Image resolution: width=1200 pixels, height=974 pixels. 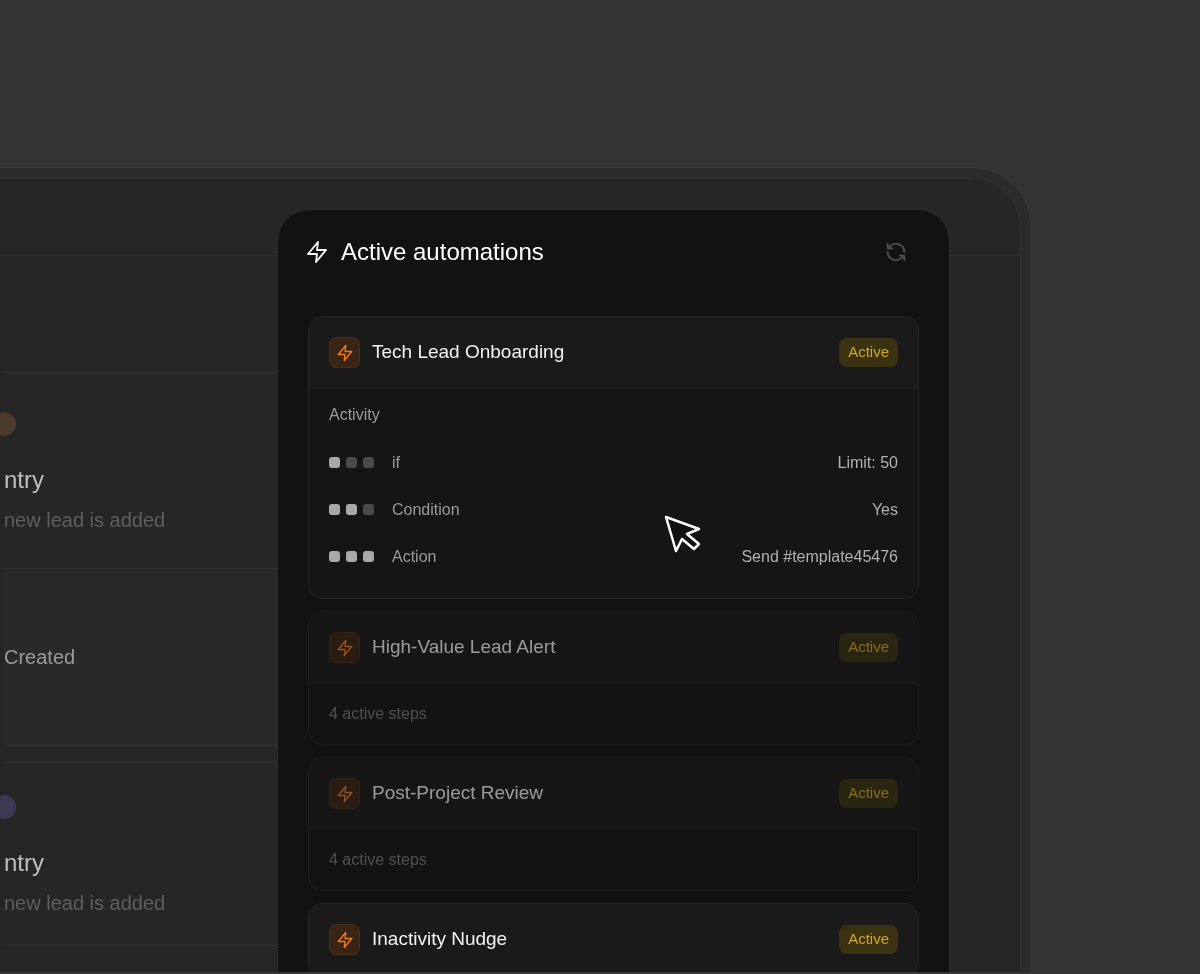 What do you see at coordinates (440, 939) in the screenshot?
I see `automation-name: Inactivity Nudge` at bounding box center [440, 939].